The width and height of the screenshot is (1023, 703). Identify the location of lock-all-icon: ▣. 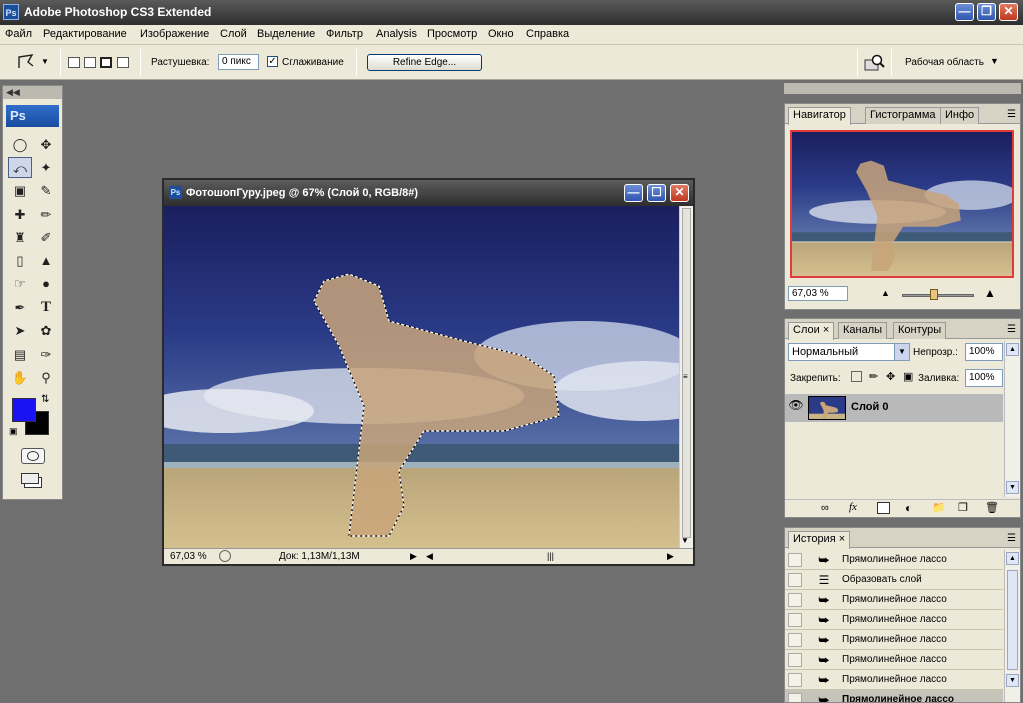
(908, 376).